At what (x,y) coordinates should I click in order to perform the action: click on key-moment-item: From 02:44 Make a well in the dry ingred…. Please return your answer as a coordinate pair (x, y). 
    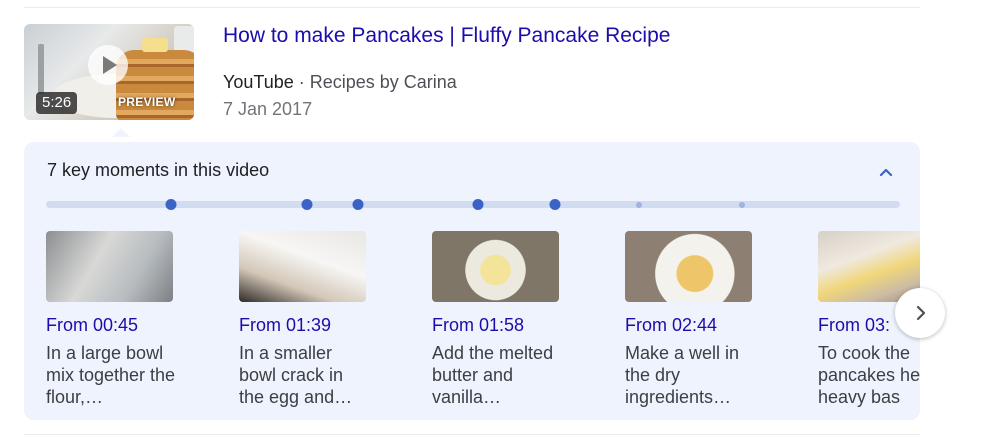
    Looking at the image, I should click on (712, 319).